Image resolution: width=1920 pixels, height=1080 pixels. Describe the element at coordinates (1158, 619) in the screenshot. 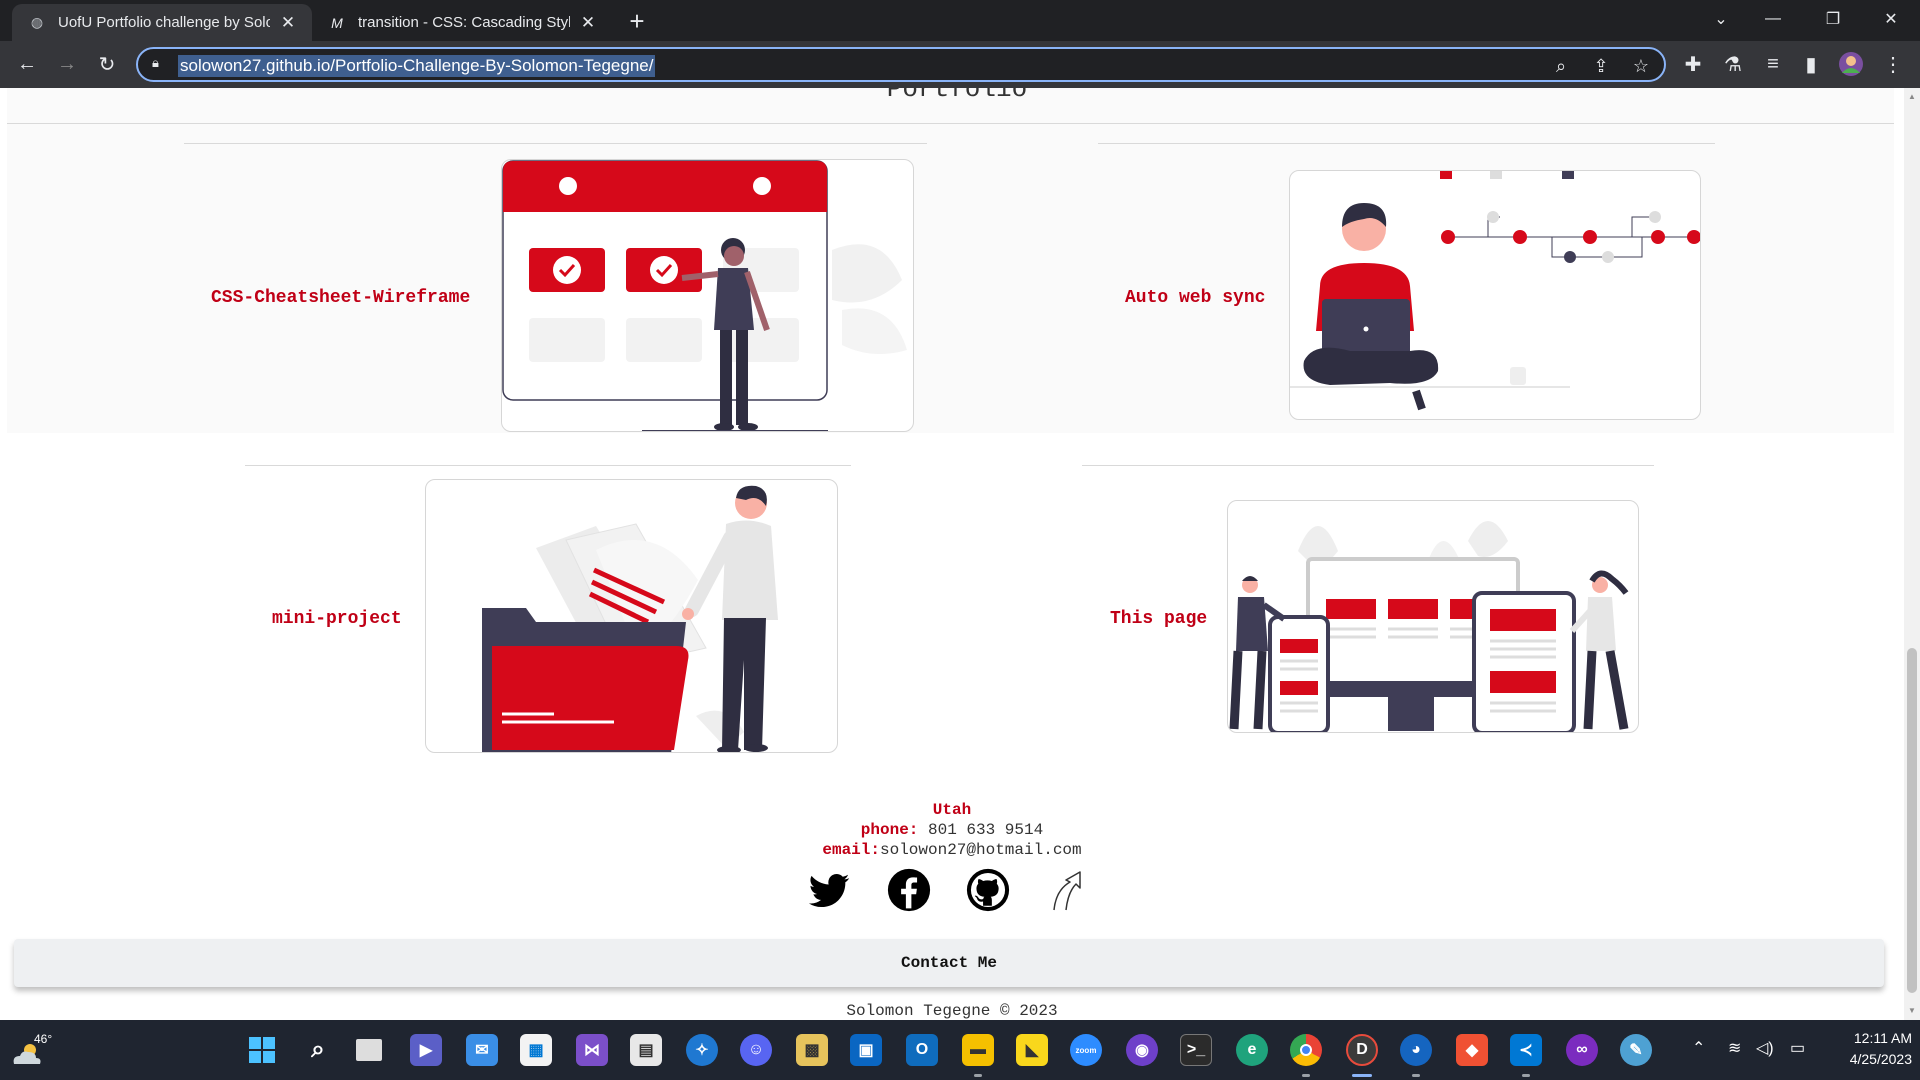

I see `project-link-this-page: This page` at that location.